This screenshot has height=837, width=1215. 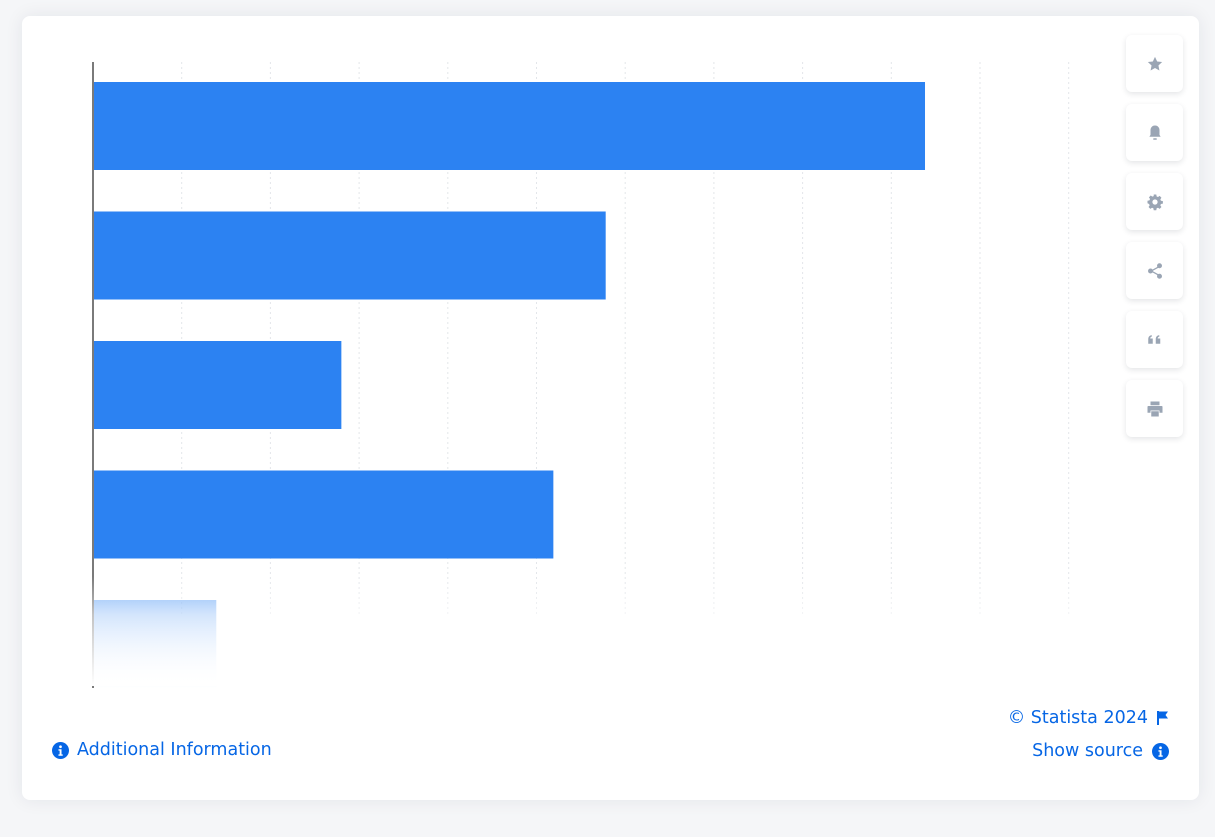 I want to click on notification-button, so click(x=1154, y=132).